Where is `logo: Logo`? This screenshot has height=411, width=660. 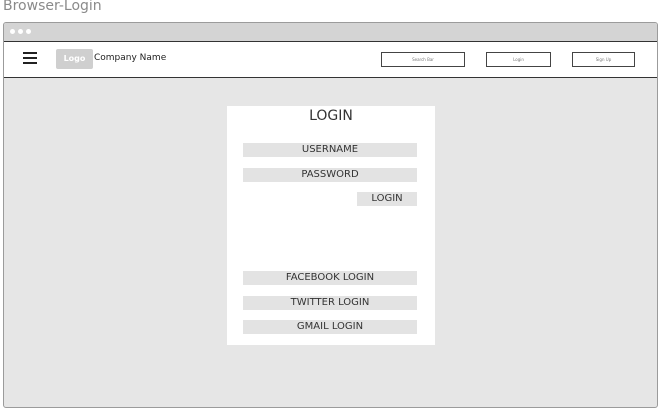 logo: Logo is located at coordinates (74, 59).